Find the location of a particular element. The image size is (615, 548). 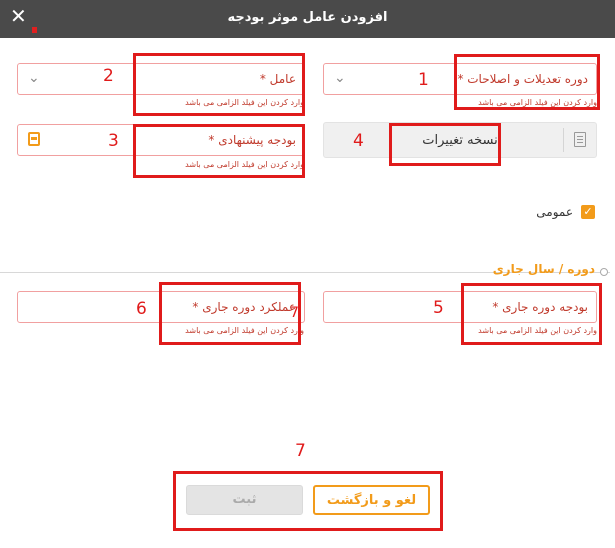

red-marker is located at coordinates (34, 30).